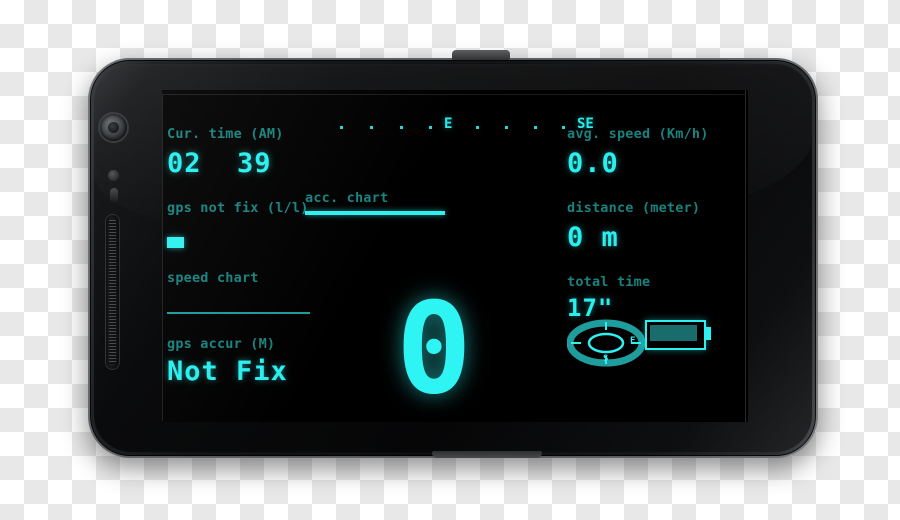  Describe the element at coordinates (238, 313) in the screenshot. I see `speed-chart-line` at that location.